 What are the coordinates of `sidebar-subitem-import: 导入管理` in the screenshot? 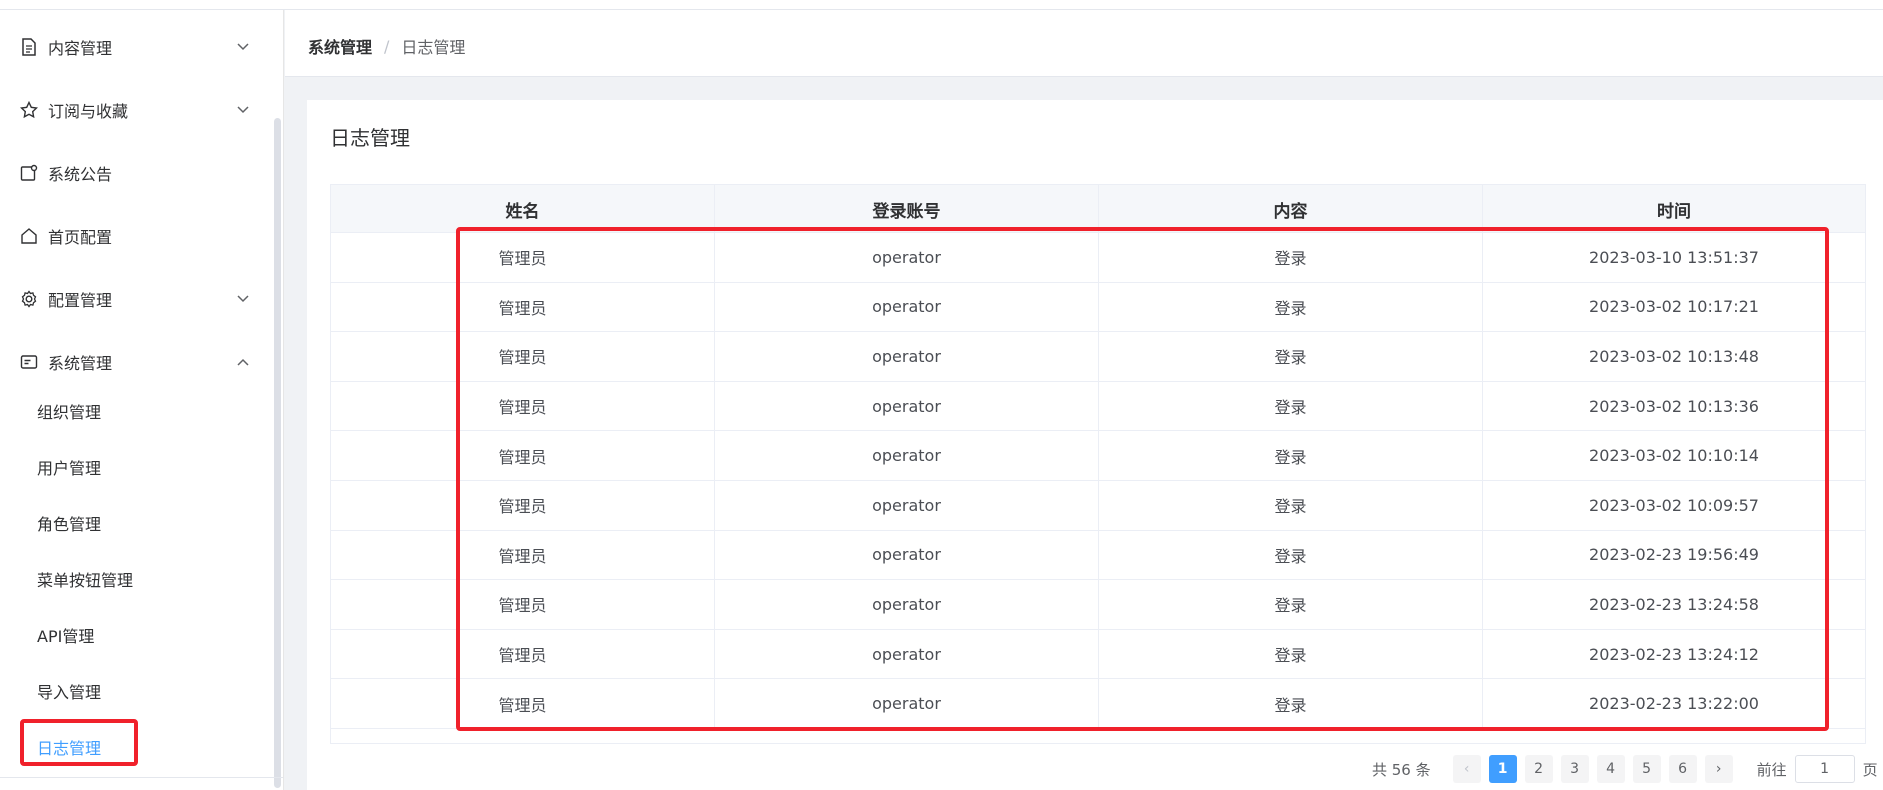 It's located at (135, 691).